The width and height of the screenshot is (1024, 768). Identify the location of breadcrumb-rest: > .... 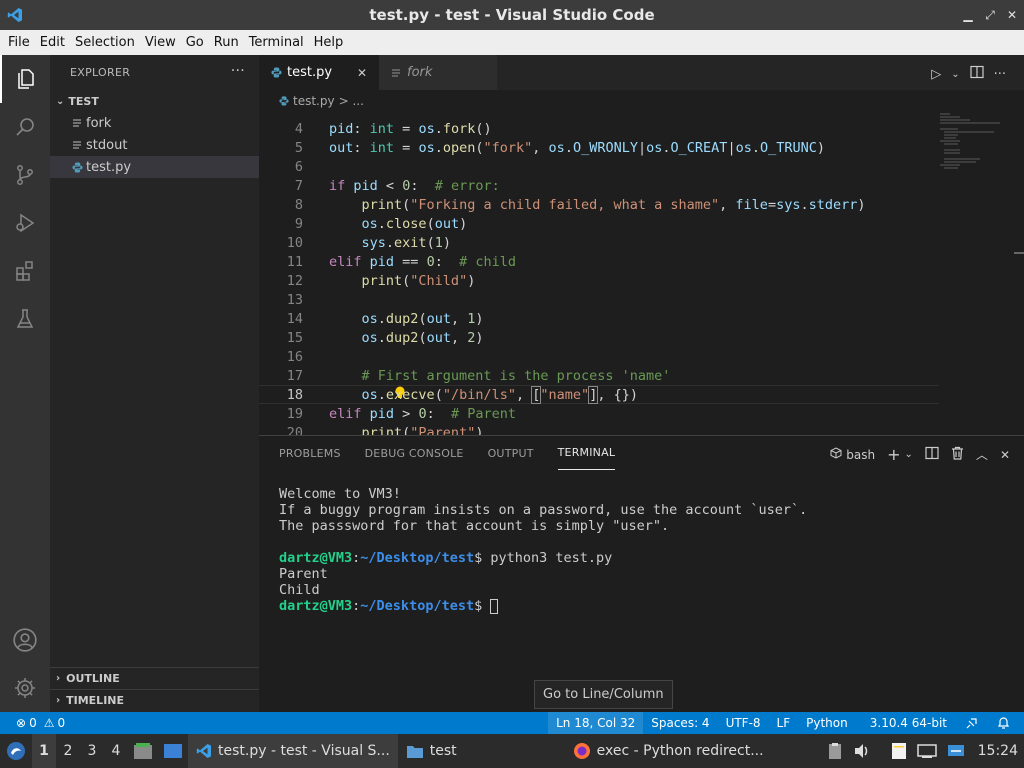
(351, 101).